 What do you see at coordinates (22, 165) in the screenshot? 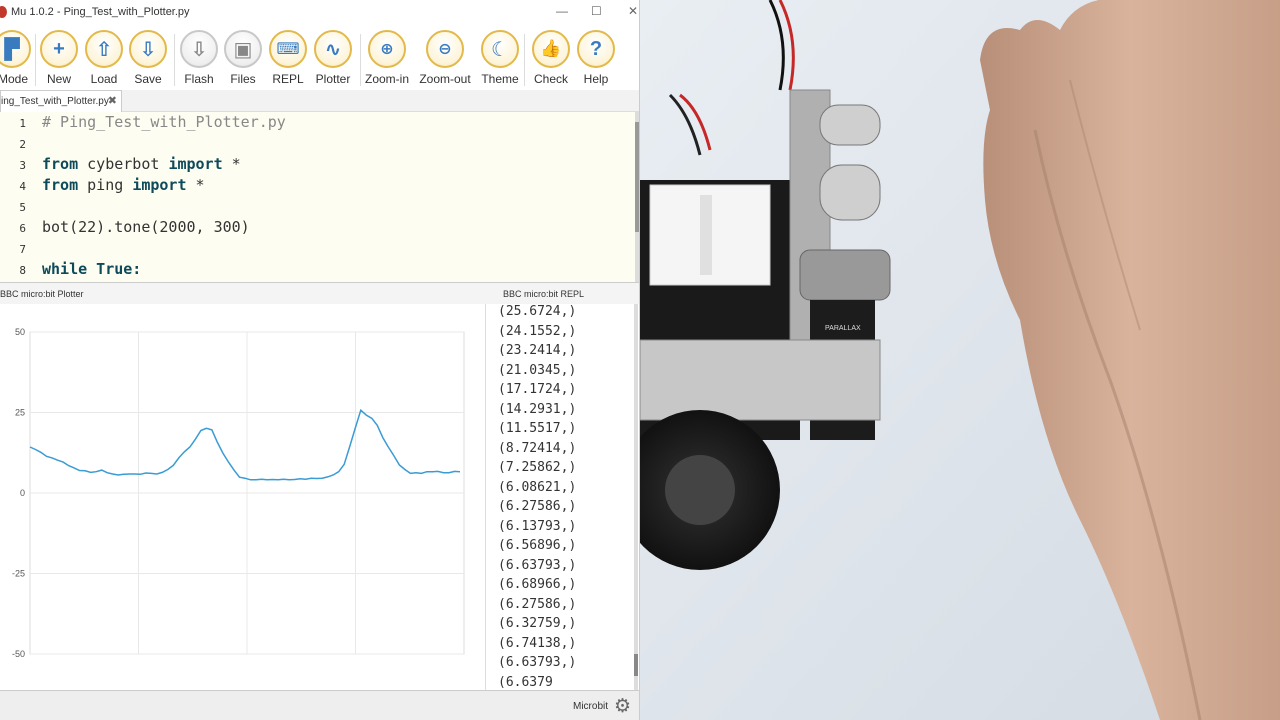
I see `line-number: 3` at bounding box center [22, 165].